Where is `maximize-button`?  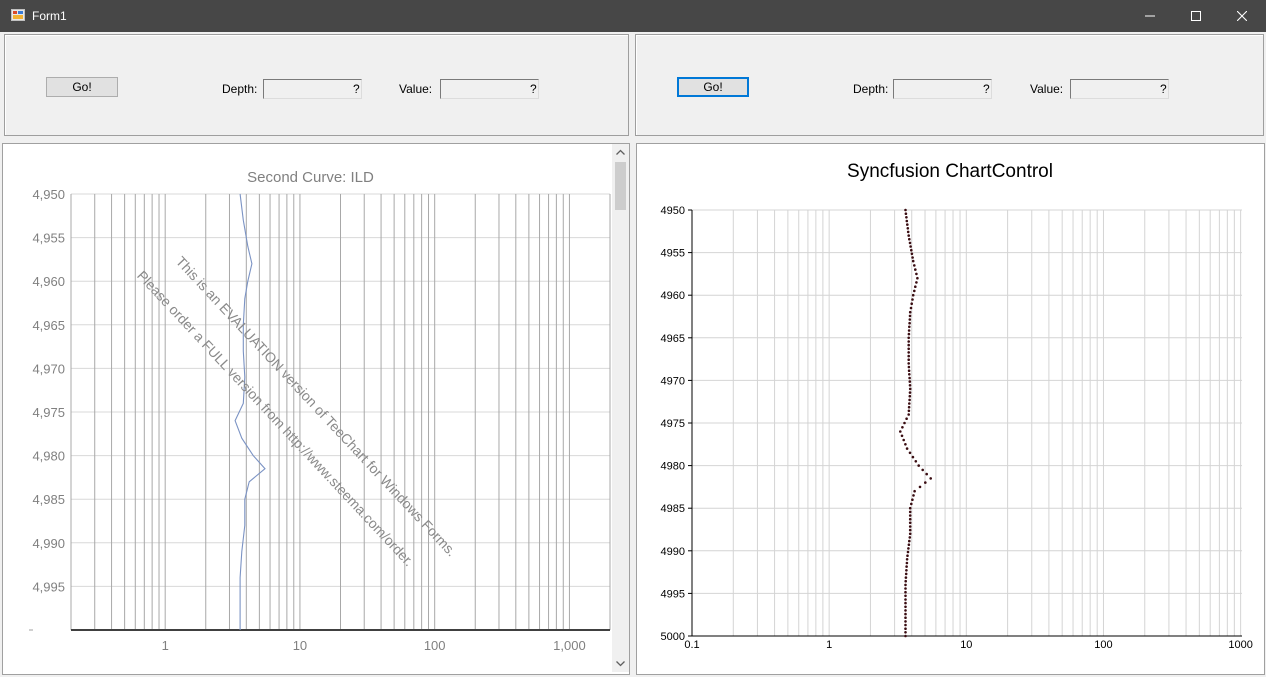 maximize-button is located at coordinates (1196, 16).